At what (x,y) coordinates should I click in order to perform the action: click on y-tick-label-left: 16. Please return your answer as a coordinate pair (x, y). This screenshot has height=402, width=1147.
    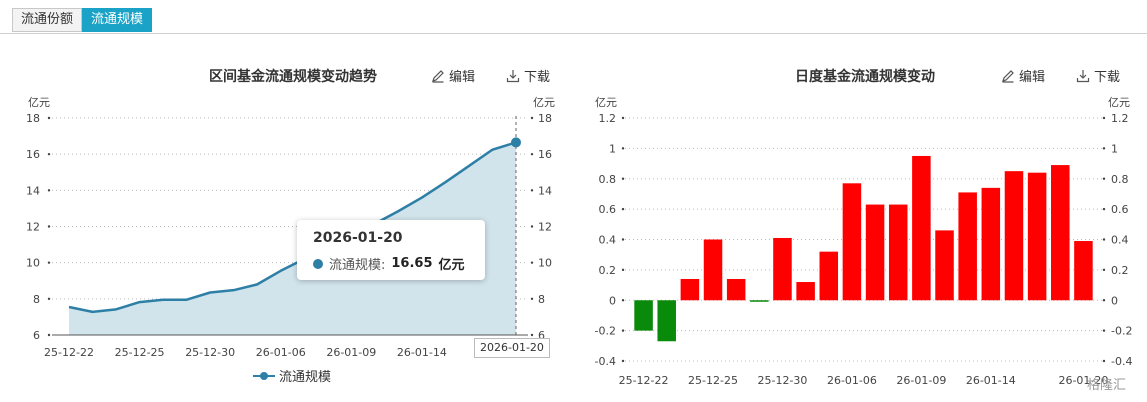
    Looking at the image, I should click on (33, 154).